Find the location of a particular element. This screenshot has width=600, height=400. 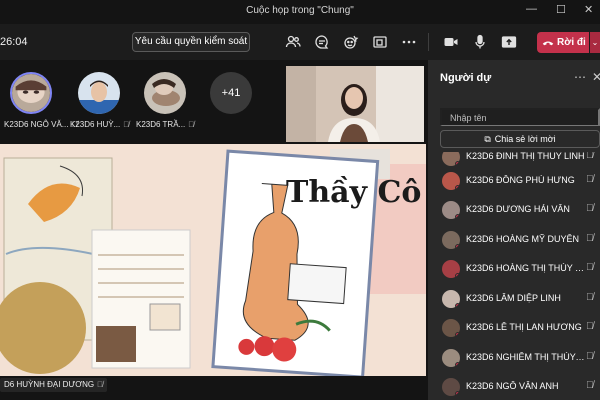

window-title: Cuộc họp trong "Chung" is located at coordinates (300, 10).